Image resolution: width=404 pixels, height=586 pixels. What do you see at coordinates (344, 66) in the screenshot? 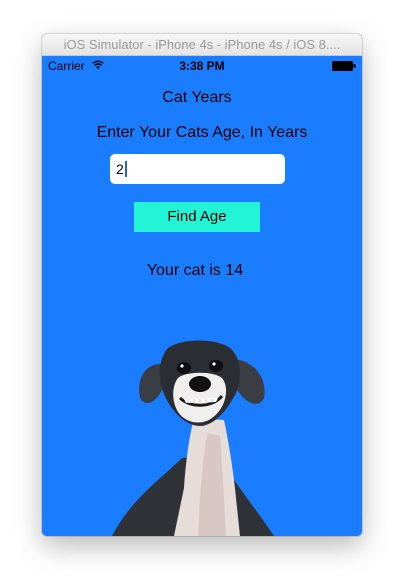
I see `battery-icon` at bounding box center [344, 66].